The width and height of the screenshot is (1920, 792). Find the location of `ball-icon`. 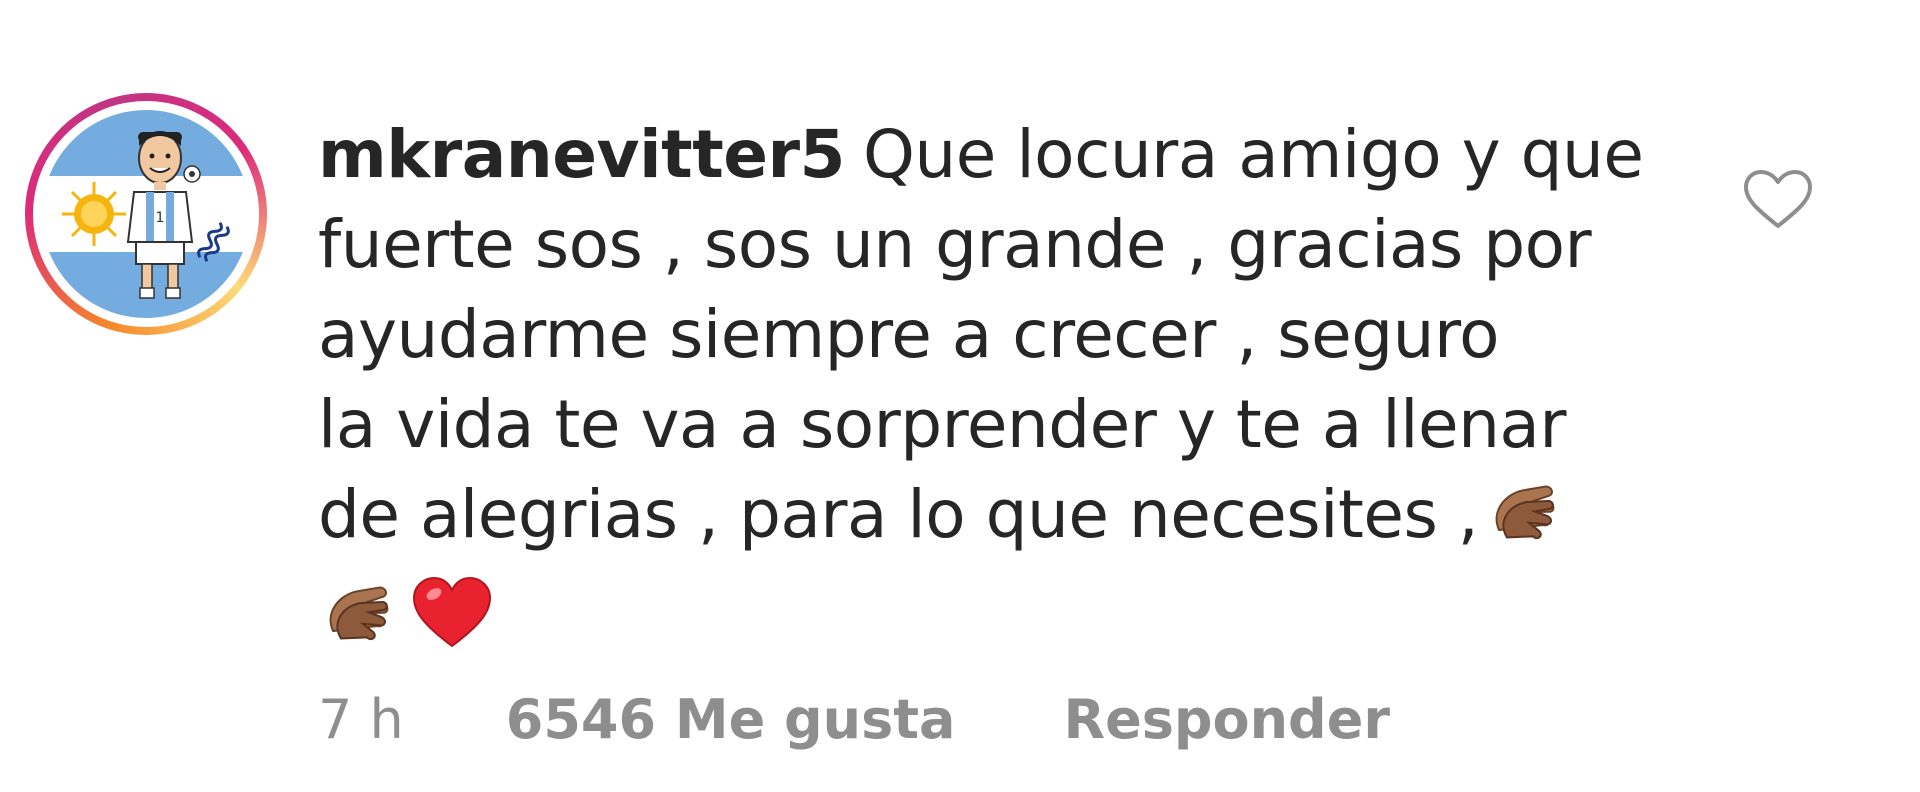

ball-icon is located at coordinates (192, 174).